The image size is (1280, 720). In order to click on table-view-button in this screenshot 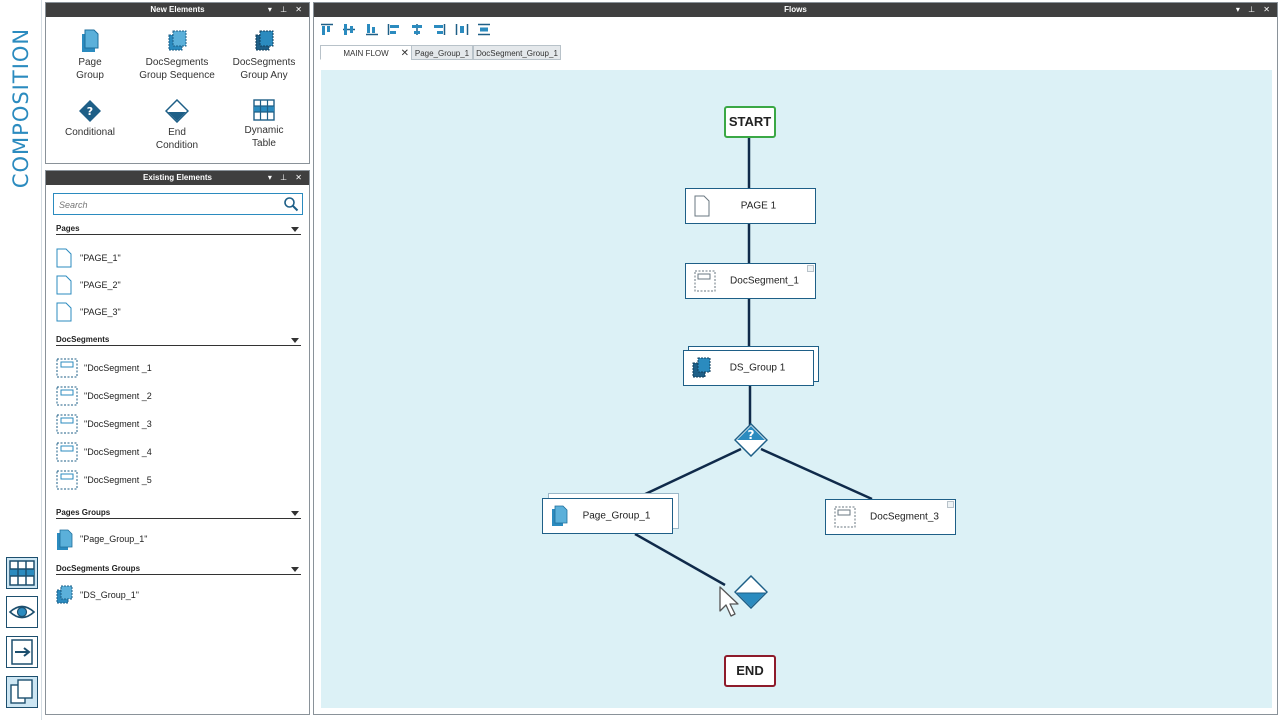, I will do `click(22, 573)`.